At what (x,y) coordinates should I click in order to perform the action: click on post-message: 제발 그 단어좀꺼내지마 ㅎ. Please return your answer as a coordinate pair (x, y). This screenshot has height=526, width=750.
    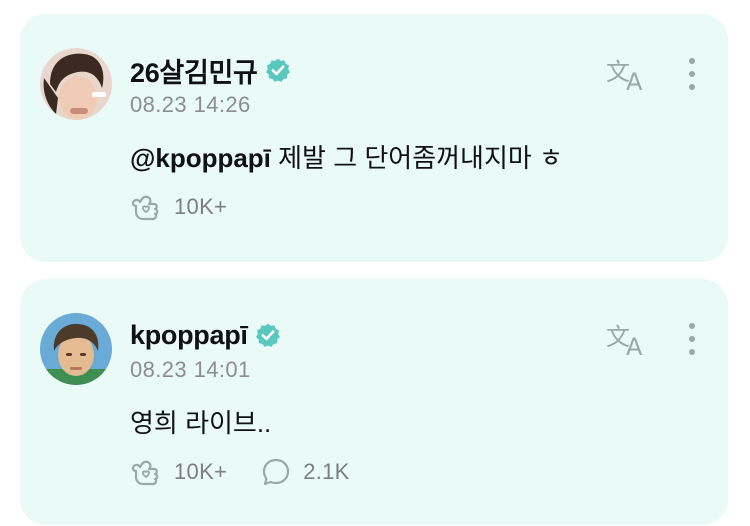
    Looking at the image, I should click on (420, 158).